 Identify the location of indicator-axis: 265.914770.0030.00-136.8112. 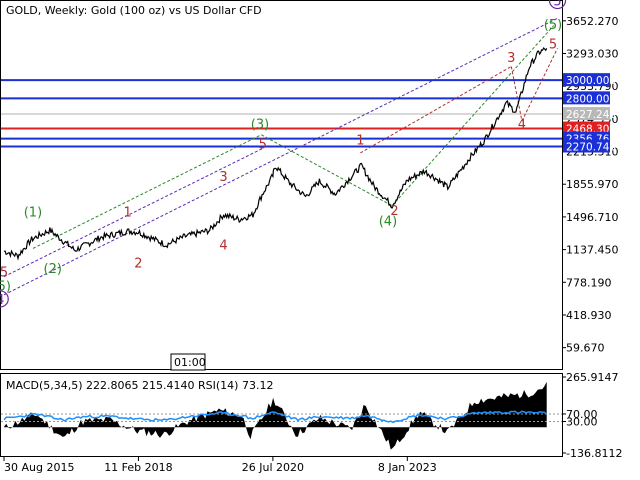
(592, 415).